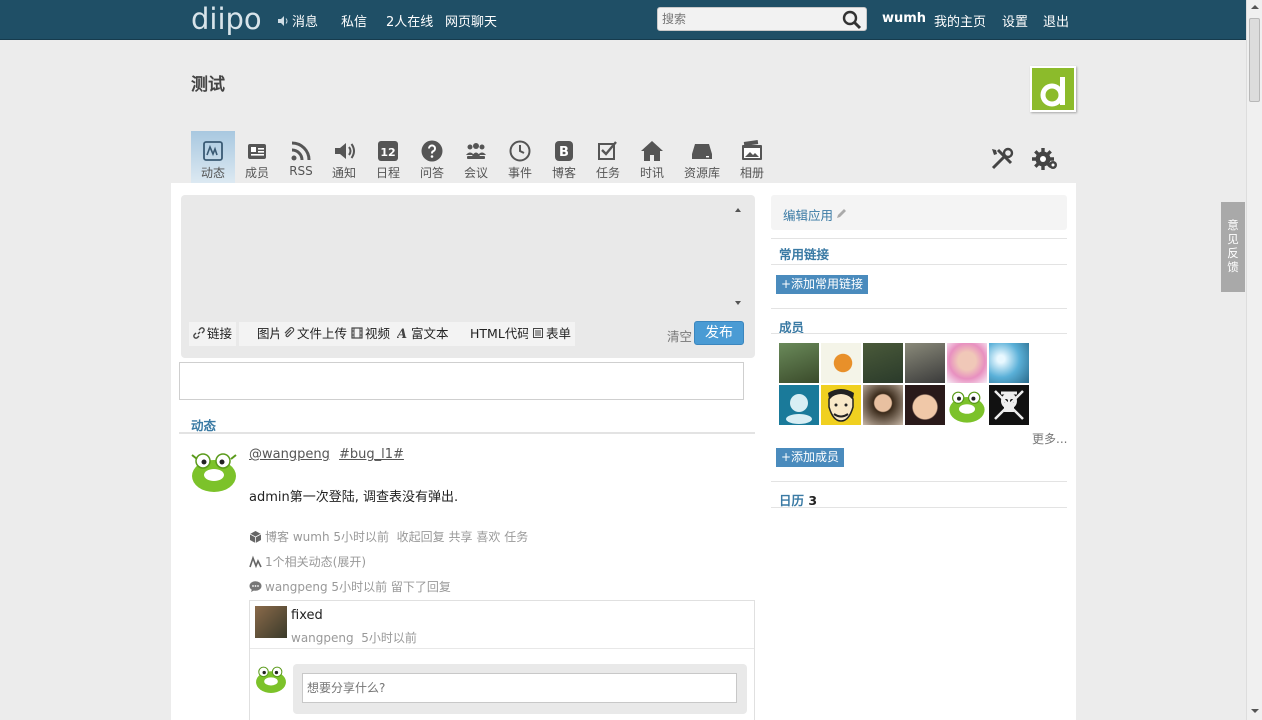 The width and height of the screenshot is (1262, 720). I want to click on link-tool: 链接, so click(213, 334).